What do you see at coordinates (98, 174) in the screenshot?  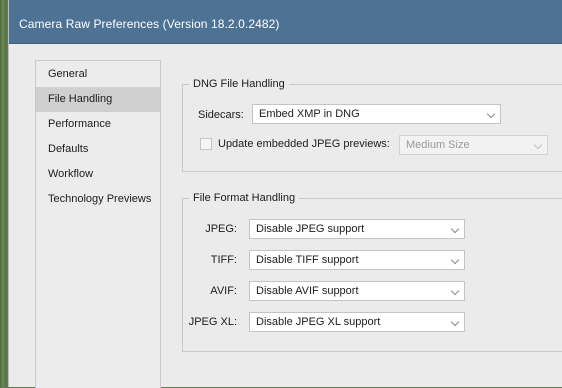 I see `sidebar-item-workflow: Workflow` at bounding box center [98, 174].